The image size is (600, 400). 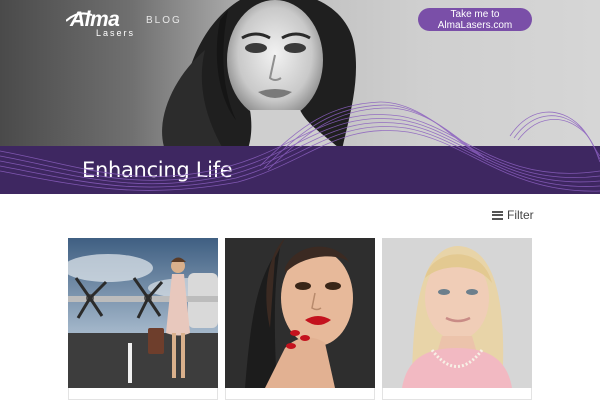 I want to click on page-title: Enhancing Life, so click(x=157, y=170).